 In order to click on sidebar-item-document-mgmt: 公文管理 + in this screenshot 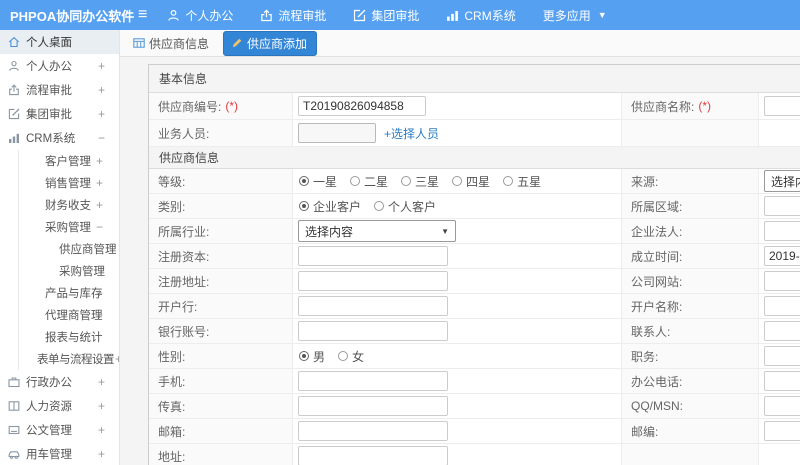, I will do `click(59, 430)`.